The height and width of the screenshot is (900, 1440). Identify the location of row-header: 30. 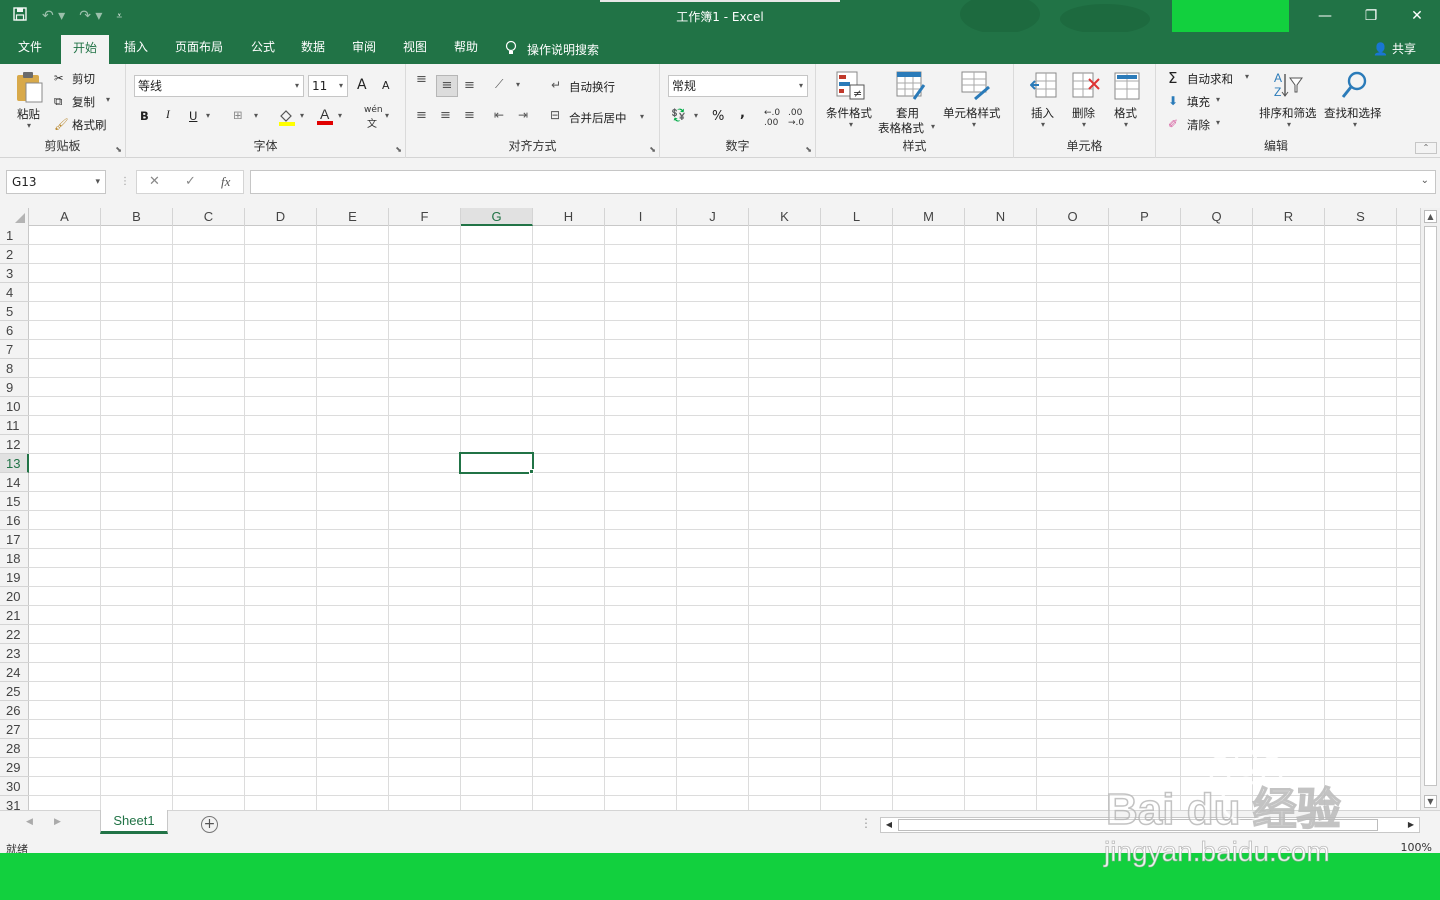
(14, 786).